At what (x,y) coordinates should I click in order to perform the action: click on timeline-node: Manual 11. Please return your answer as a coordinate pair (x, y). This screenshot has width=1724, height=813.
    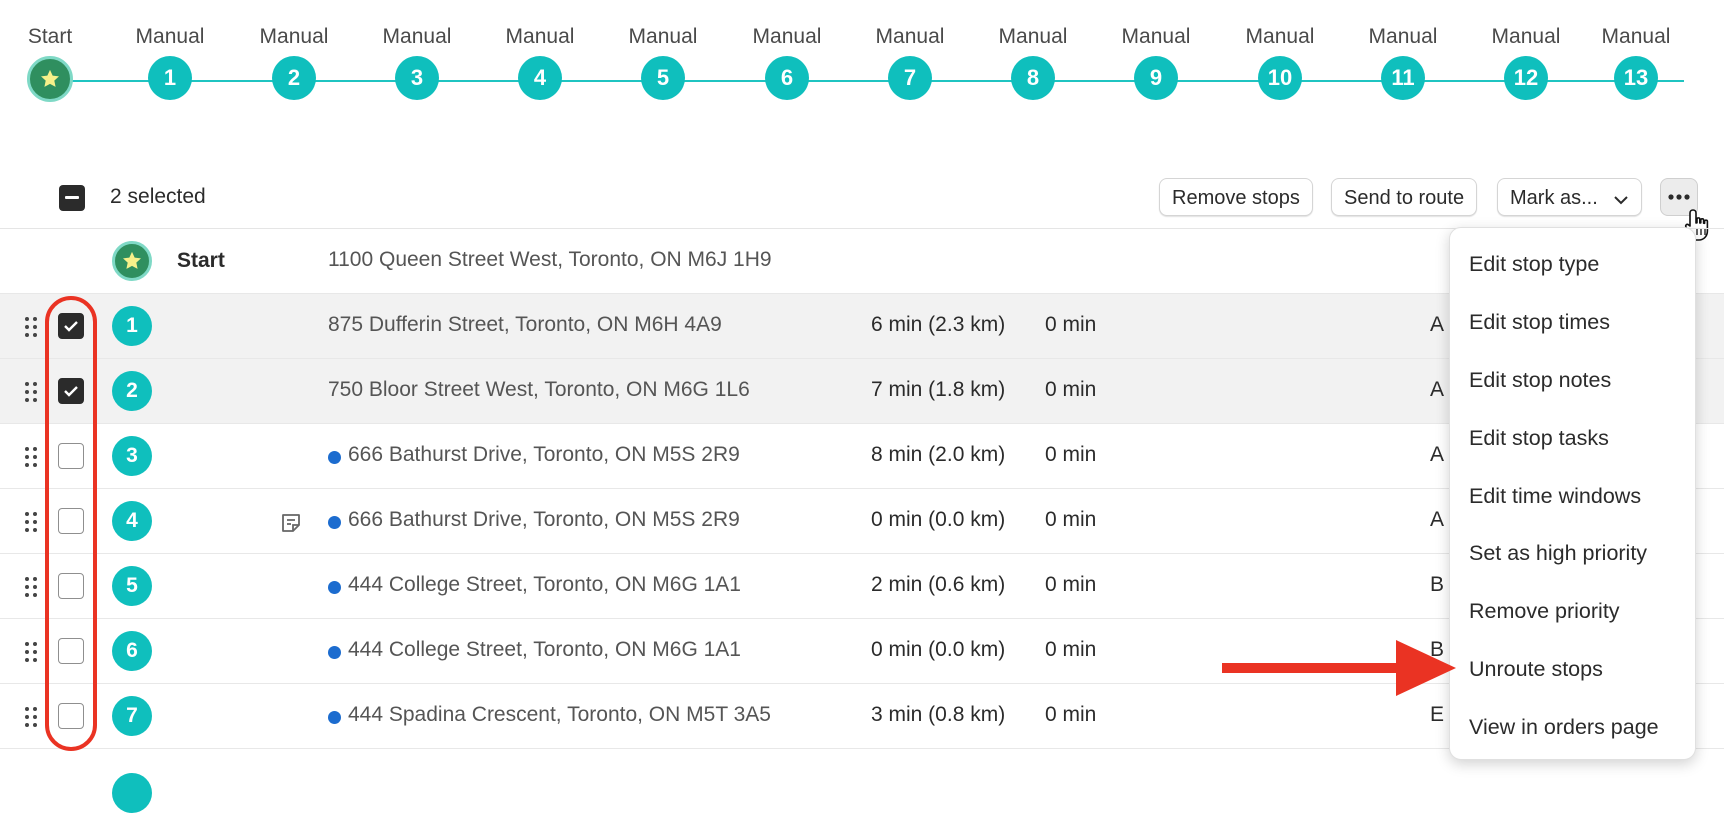
    Looking at the image, I should click on (1403, 59).